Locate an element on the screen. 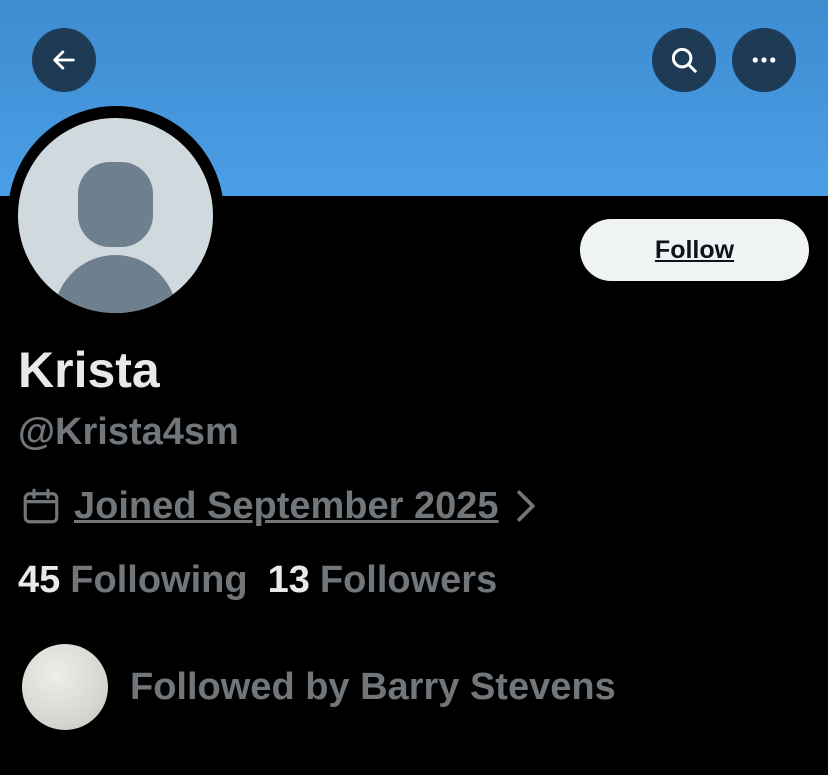 The image size is (828, 775). back-button is located at coordinates (64, 60).